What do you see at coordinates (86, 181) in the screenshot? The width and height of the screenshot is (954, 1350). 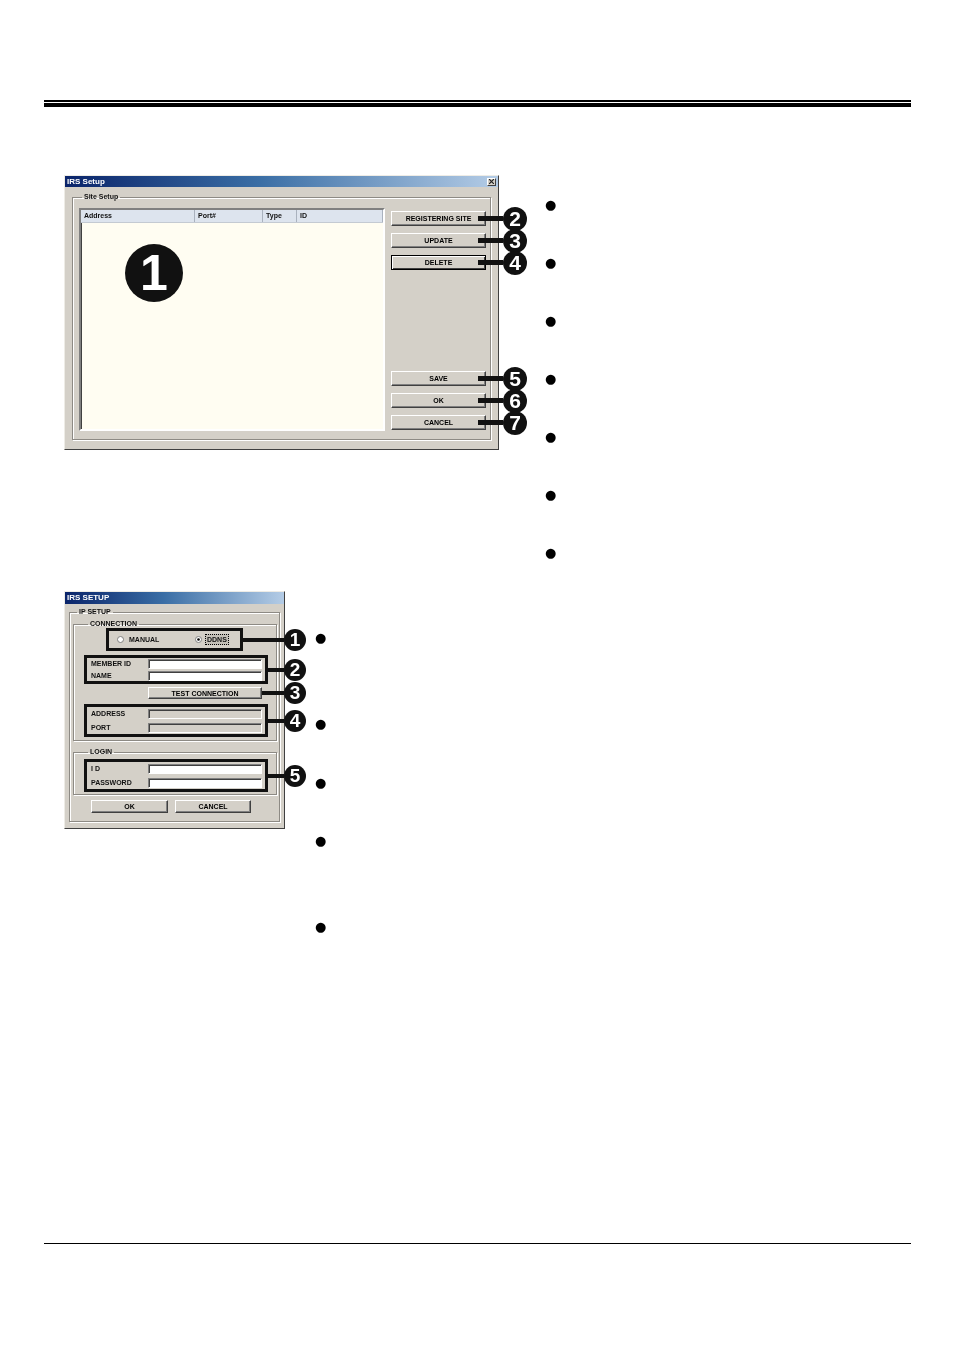 I see `window-title: IRS Setup` at bounding box center [86, 181].